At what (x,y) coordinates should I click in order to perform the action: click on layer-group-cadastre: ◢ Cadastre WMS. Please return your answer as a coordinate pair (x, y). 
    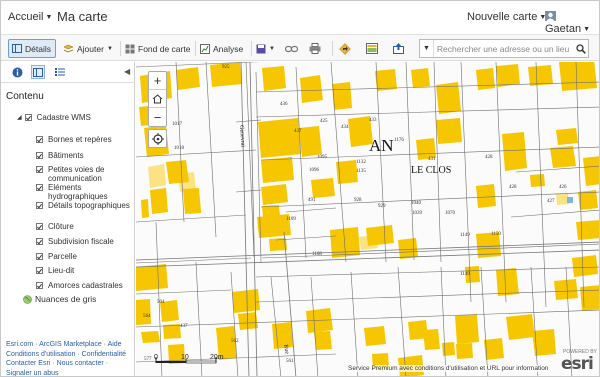
    Looking at the image, I should click on (54, 118).